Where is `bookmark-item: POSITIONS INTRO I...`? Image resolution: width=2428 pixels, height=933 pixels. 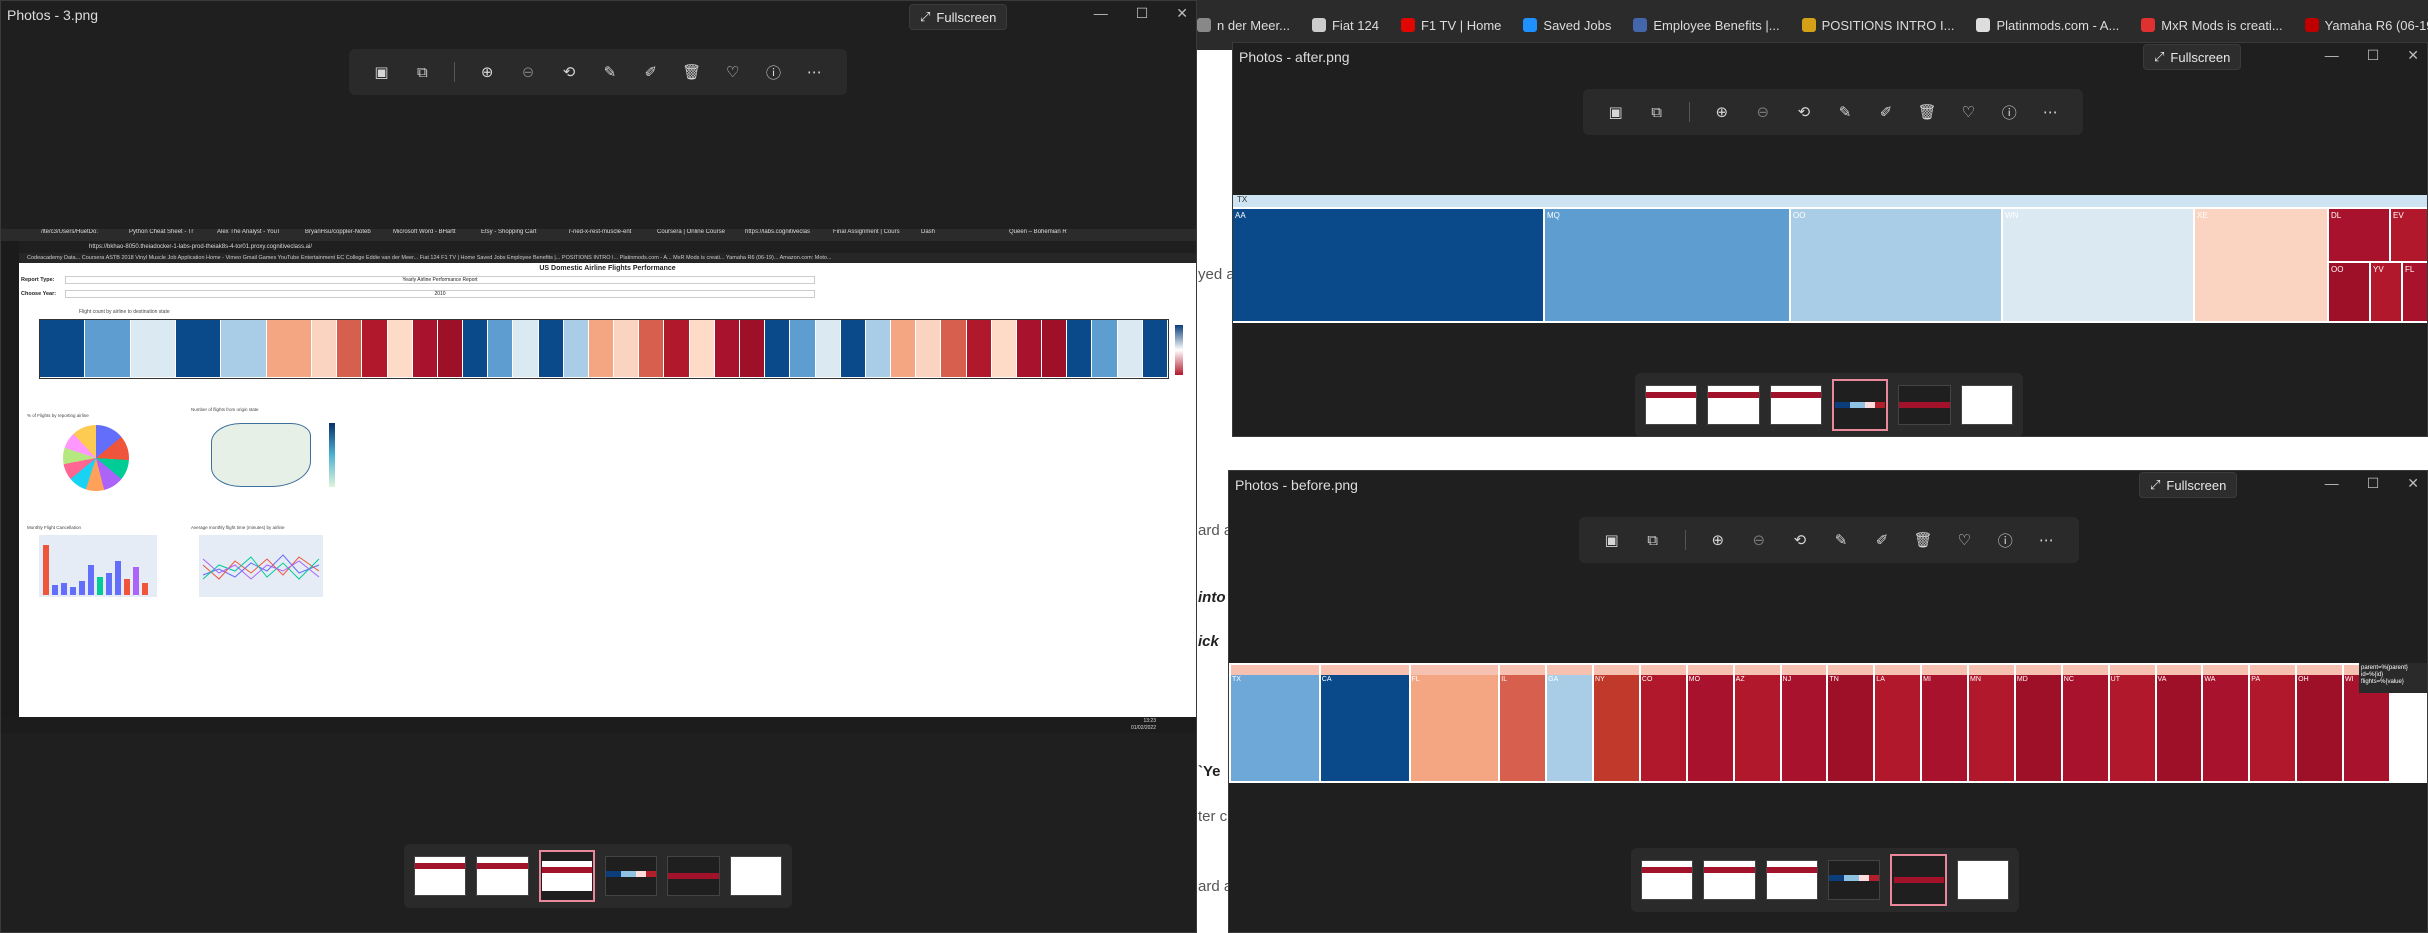
bookmark-item: POSITIONS INTRO I... is located at coordinates (1878, 25).